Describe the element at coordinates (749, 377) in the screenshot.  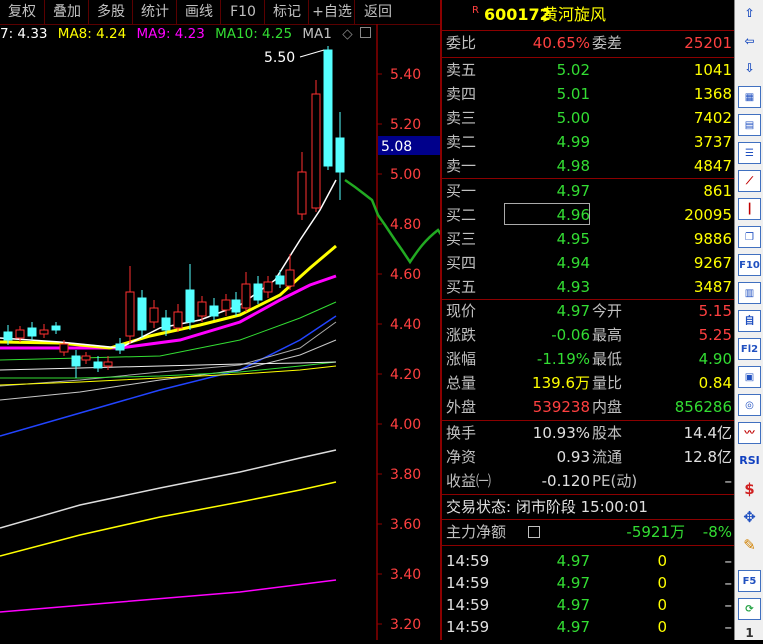
I see `chart-icon: ▣` at that location.